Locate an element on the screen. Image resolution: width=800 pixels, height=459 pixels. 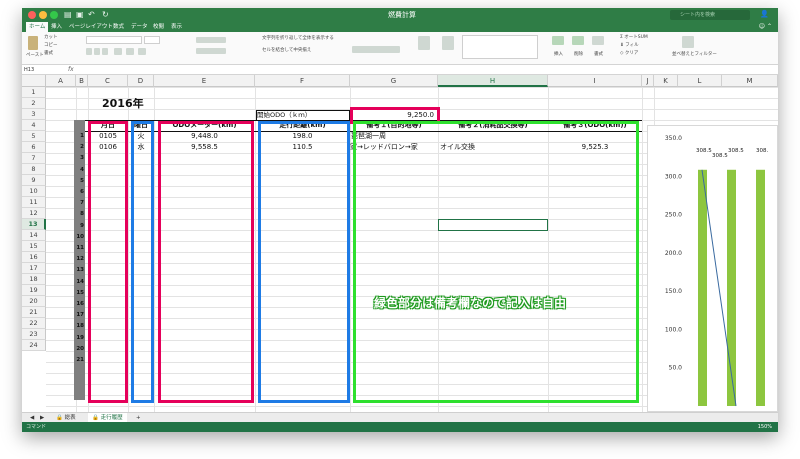
column-header-i: I is located at coordinates (595, 81).